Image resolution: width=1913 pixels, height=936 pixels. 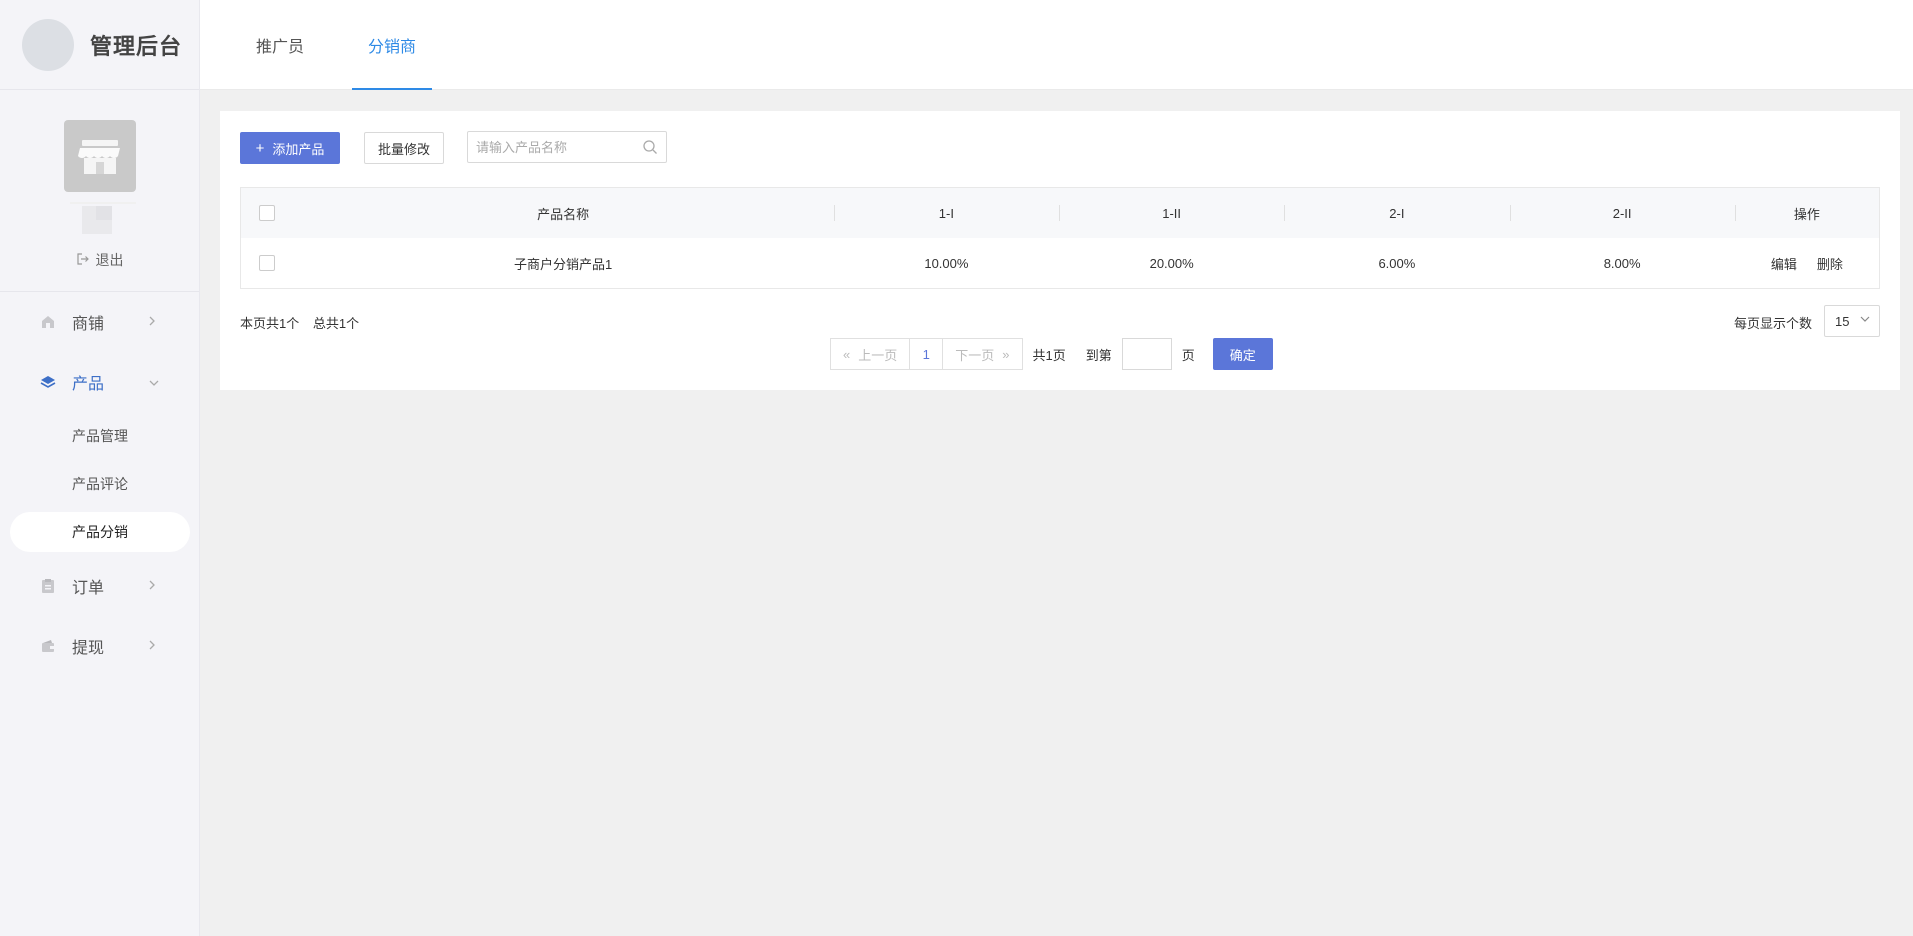 I want to click on brand-title: 管理后台, so click(x=136, y=46).